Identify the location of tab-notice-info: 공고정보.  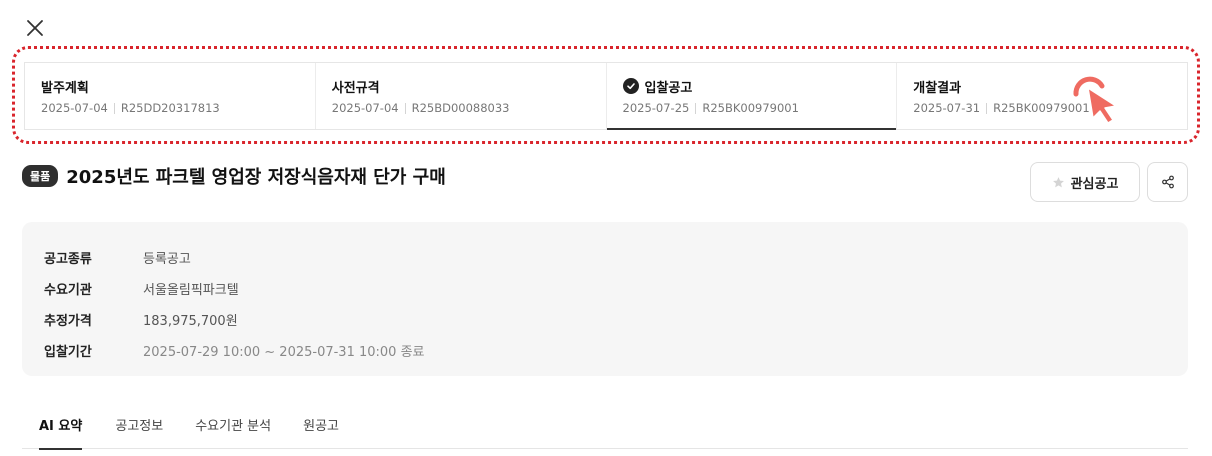
(139, 424).